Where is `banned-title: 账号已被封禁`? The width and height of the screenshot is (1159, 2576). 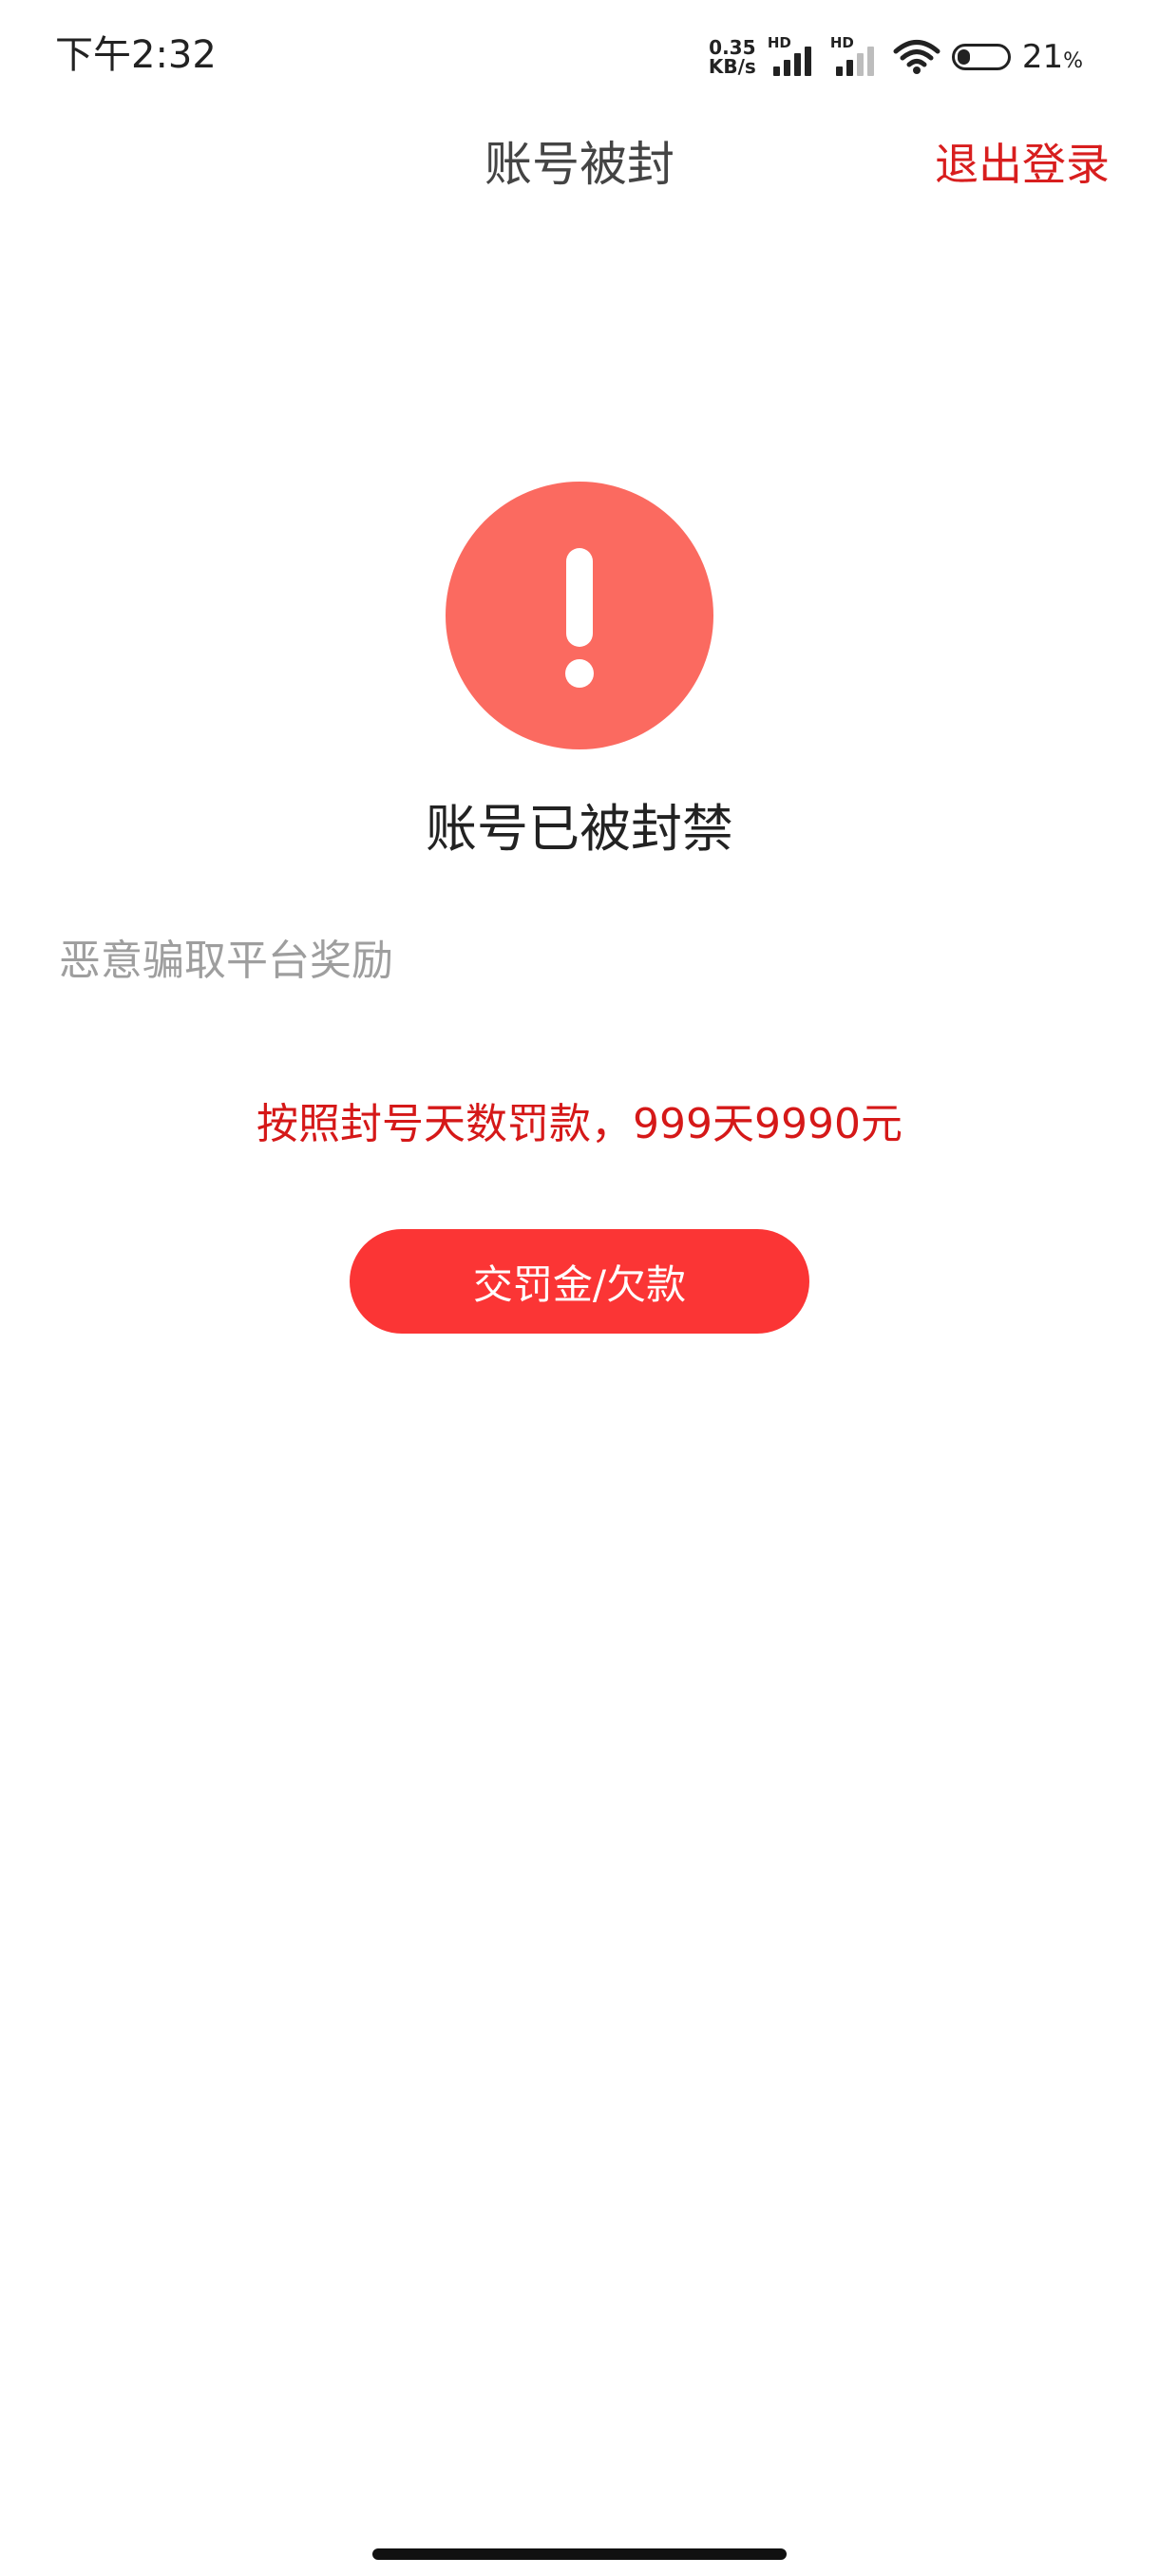 banned-title: 账号已被封禁 is located at coordinates (579, 829).